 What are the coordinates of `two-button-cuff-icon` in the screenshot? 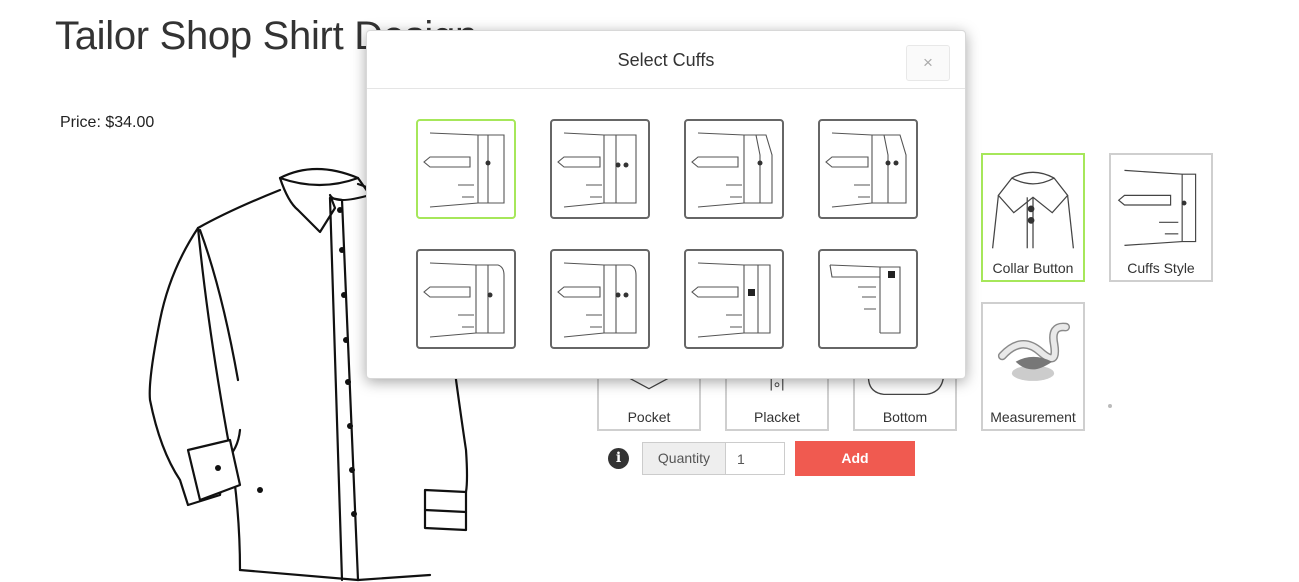 It's located at (597, 170).